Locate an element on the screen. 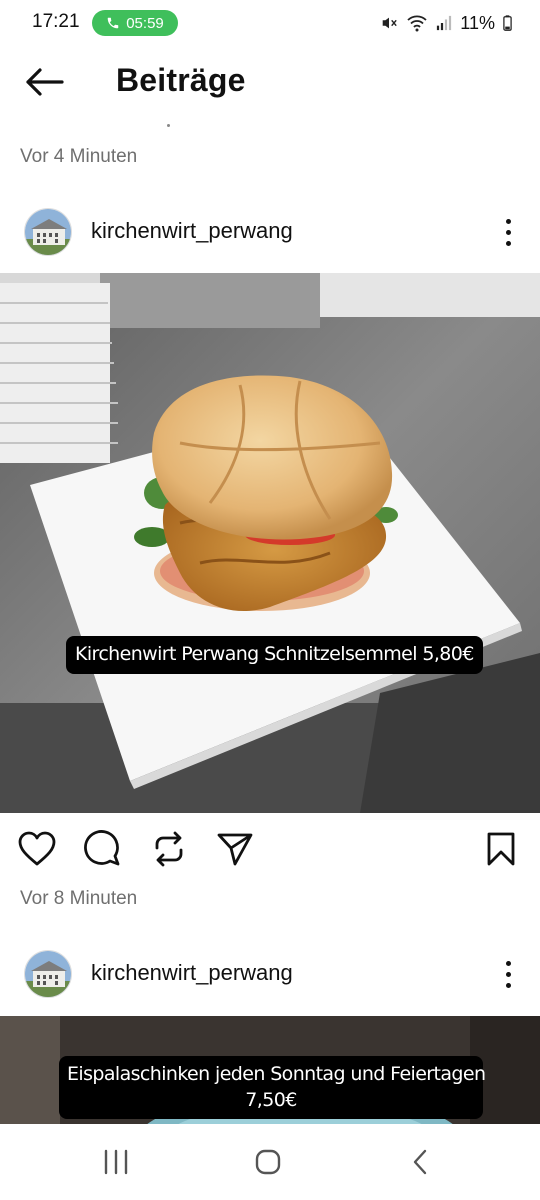  status-time: 17:21 is located at coordinates (56, 21).